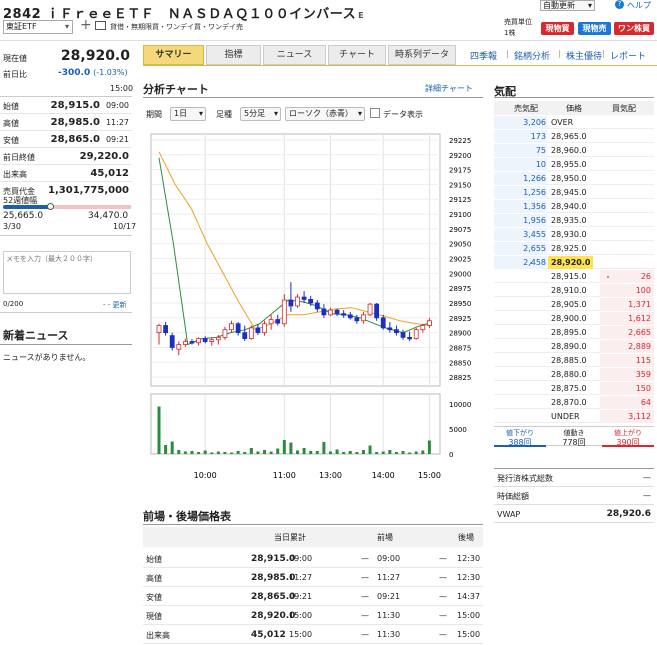 The image size is (657, 645). Describe the element at coordinates (443, 596) in the screenshot. I see `price-table-pm: —` at that location.